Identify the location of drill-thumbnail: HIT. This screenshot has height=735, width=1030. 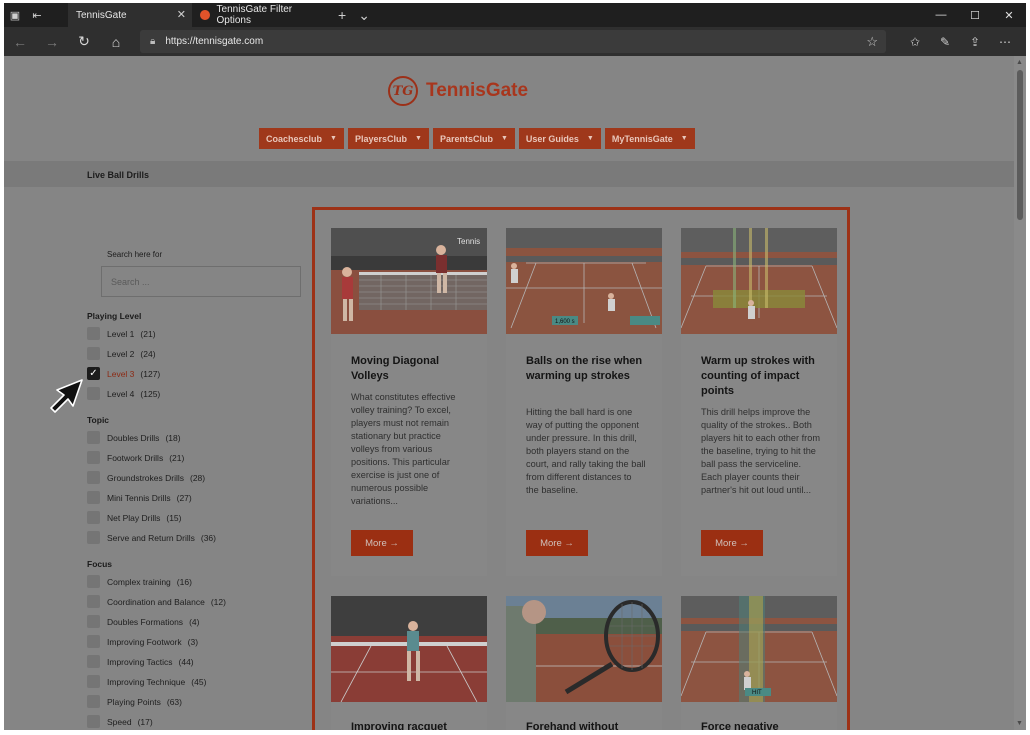
(759, 649).